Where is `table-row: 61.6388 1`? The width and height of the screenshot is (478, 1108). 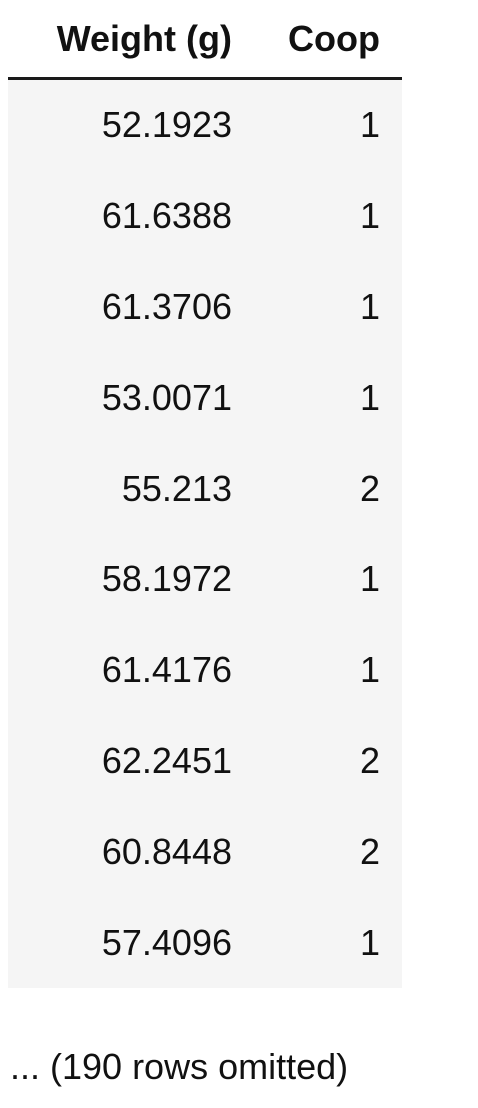
table-row: 61.6388 1 is located at coordinates (205, 216).